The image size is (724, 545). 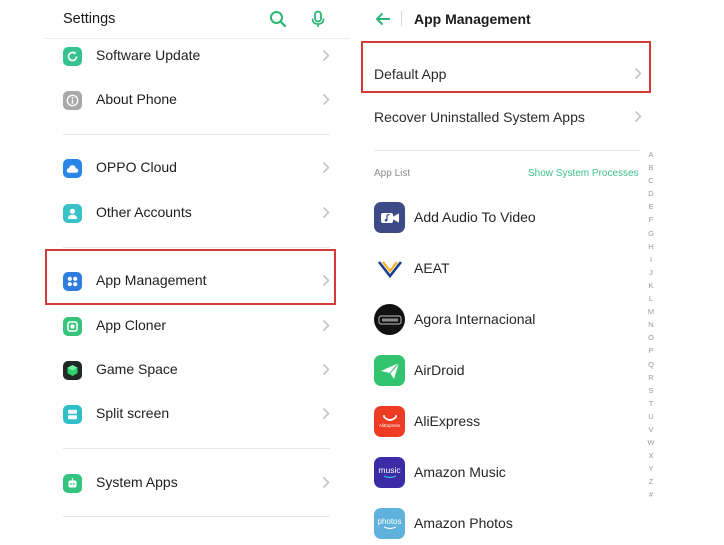 I want to click on settings-item-label: System Apps, so click(x=137, y=482).